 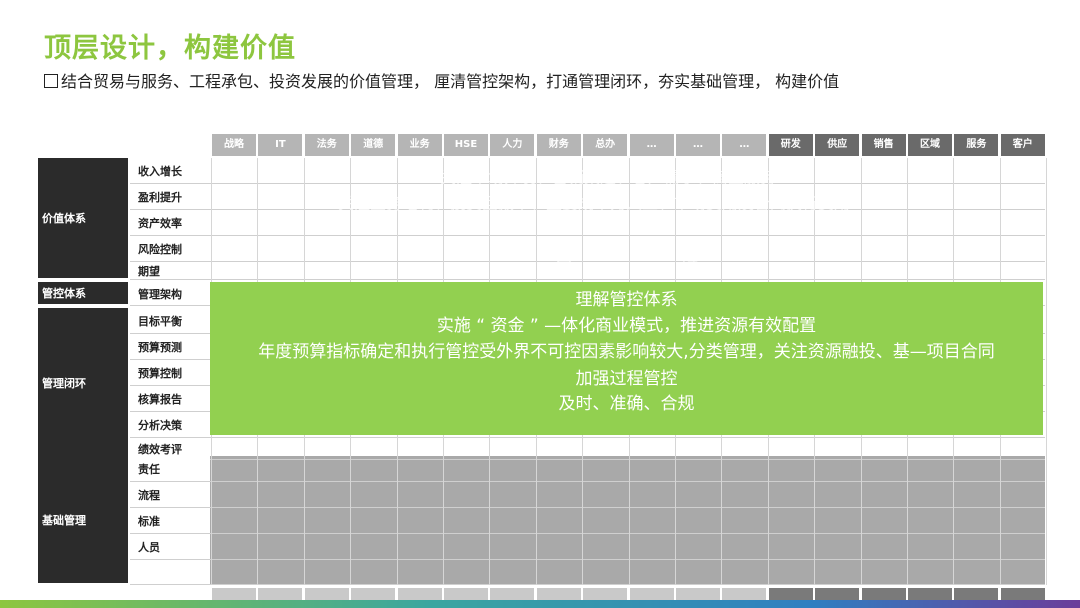 What do you see at coordinates (170, 572) in the screenshot?
I see `row-label-empty` at bounding box center [170, 572].